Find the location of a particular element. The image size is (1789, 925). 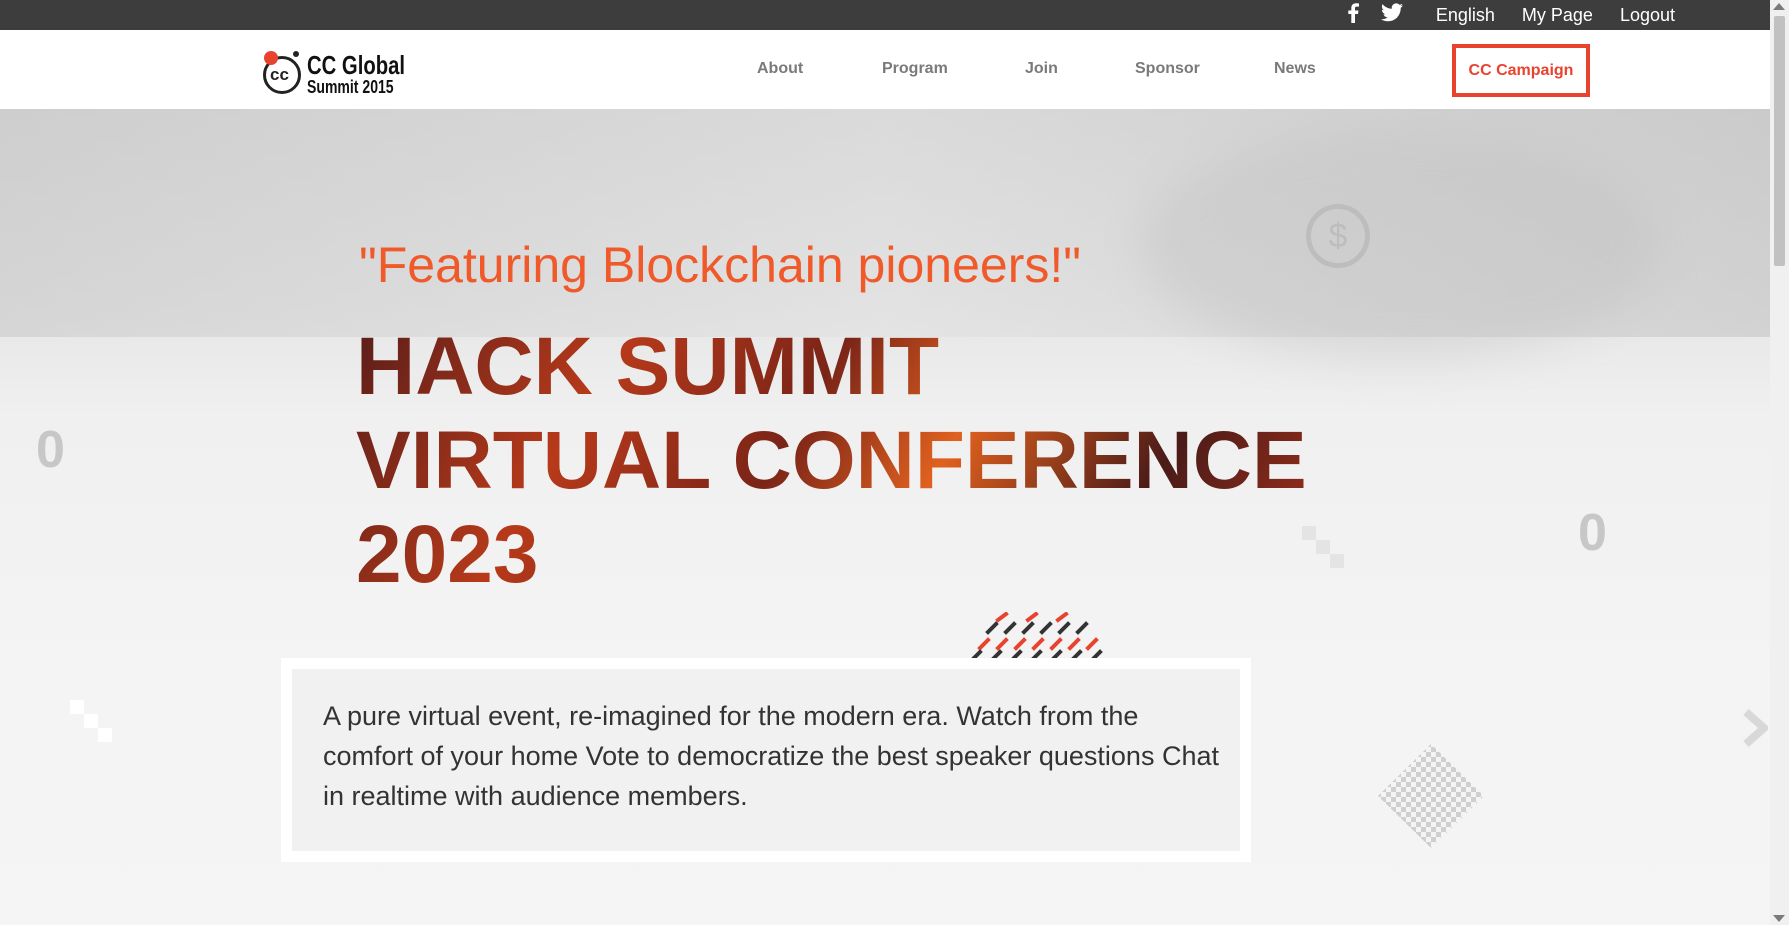

headline-line-2: VIRTUAL CONFERENCE is located at coordinates (831, 460).